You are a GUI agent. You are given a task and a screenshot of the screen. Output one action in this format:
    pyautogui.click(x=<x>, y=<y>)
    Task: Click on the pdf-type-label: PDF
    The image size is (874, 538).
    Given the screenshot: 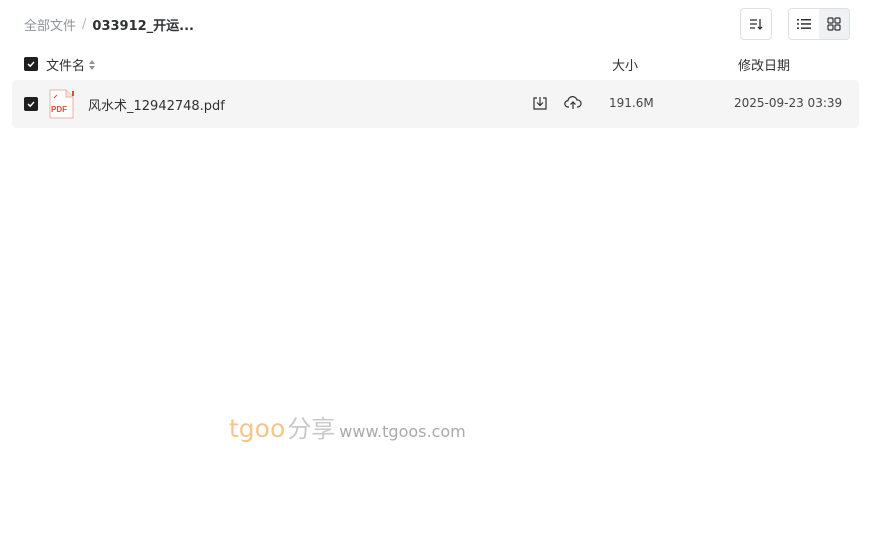 What is the action you would take?
    pyautogui.click(x=59, y=109)
    